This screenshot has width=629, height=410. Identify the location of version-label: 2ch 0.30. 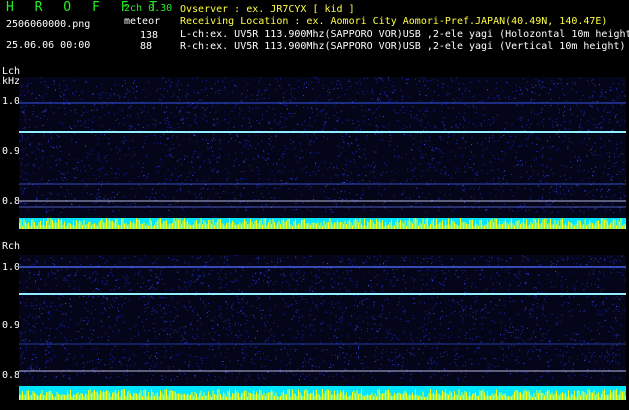
(148, 8).